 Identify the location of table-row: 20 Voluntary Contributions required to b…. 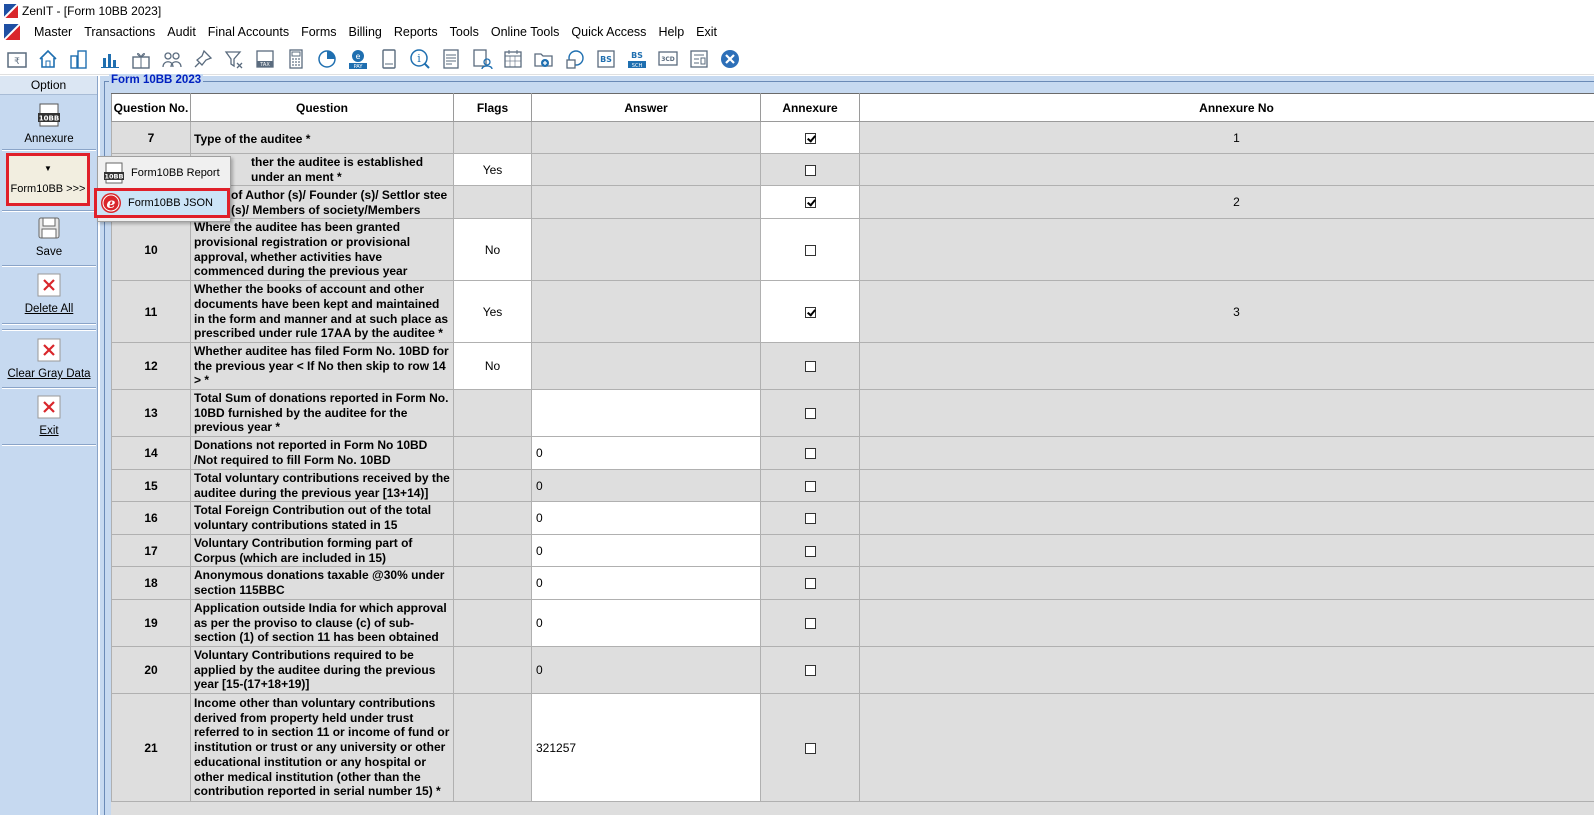
(852, 670).